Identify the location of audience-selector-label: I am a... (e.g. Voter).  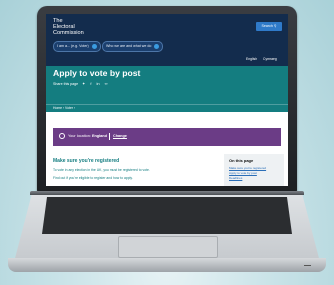
(73, 46).